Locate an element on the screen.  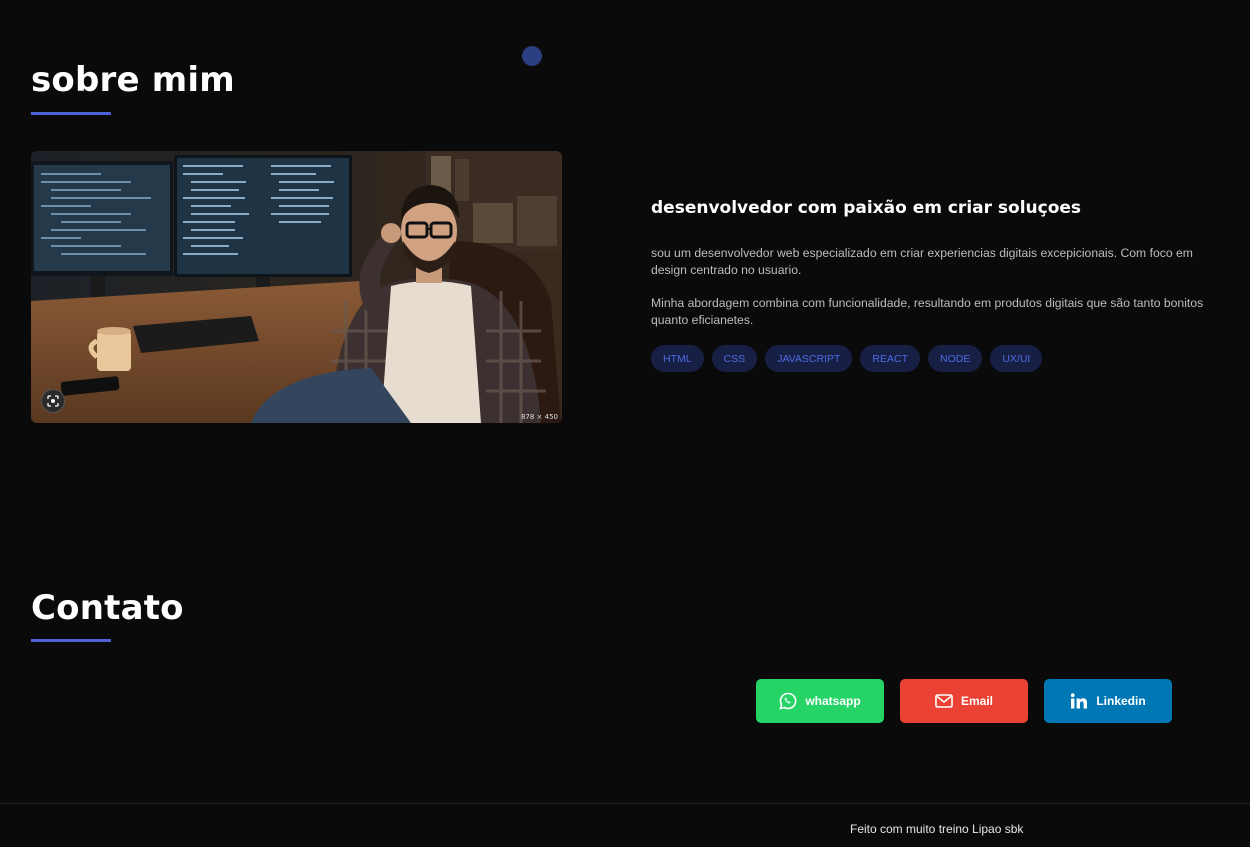
whatsapp-button: whatsapp is located at coordinates (820, 701).